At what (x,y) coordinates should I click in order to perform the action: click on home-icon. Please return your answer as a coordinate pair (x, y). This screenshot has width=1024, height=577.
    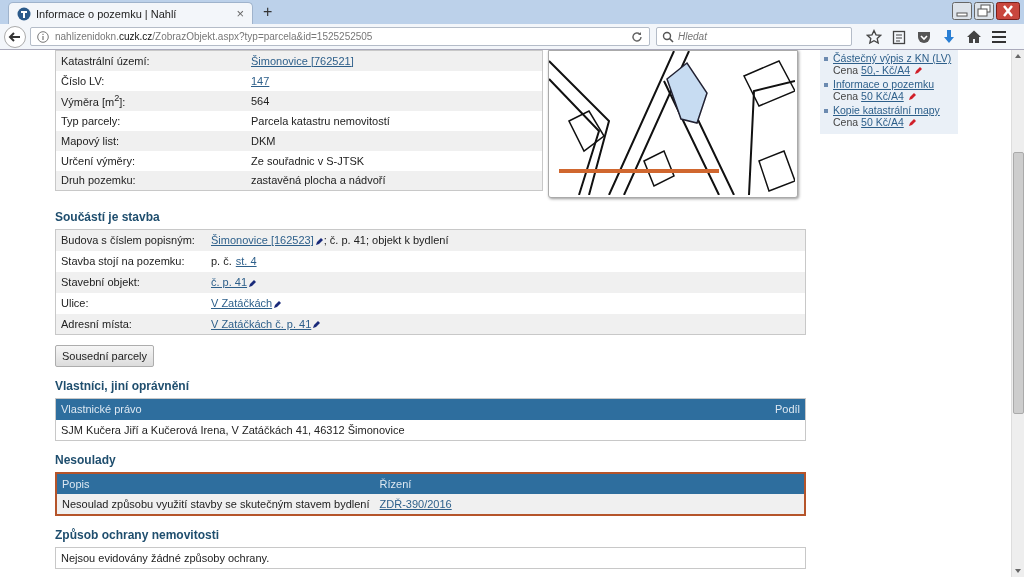
    Looking at the image, I should click on (974, 36).